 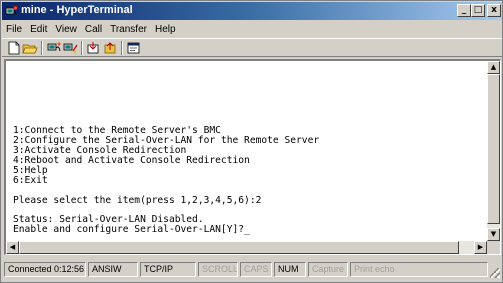 I want to click on status-scroll: SCROLL, so click(x=218, y=269).